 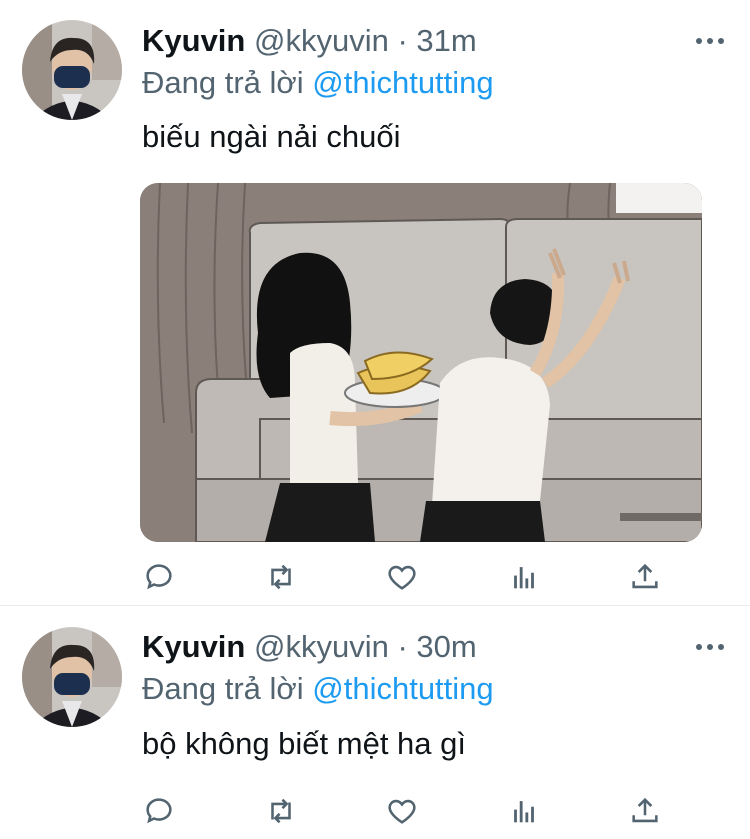 I want to click on tweet-header: Kyuvin @kkyuvin · 30m, so click(x=309, y=647).